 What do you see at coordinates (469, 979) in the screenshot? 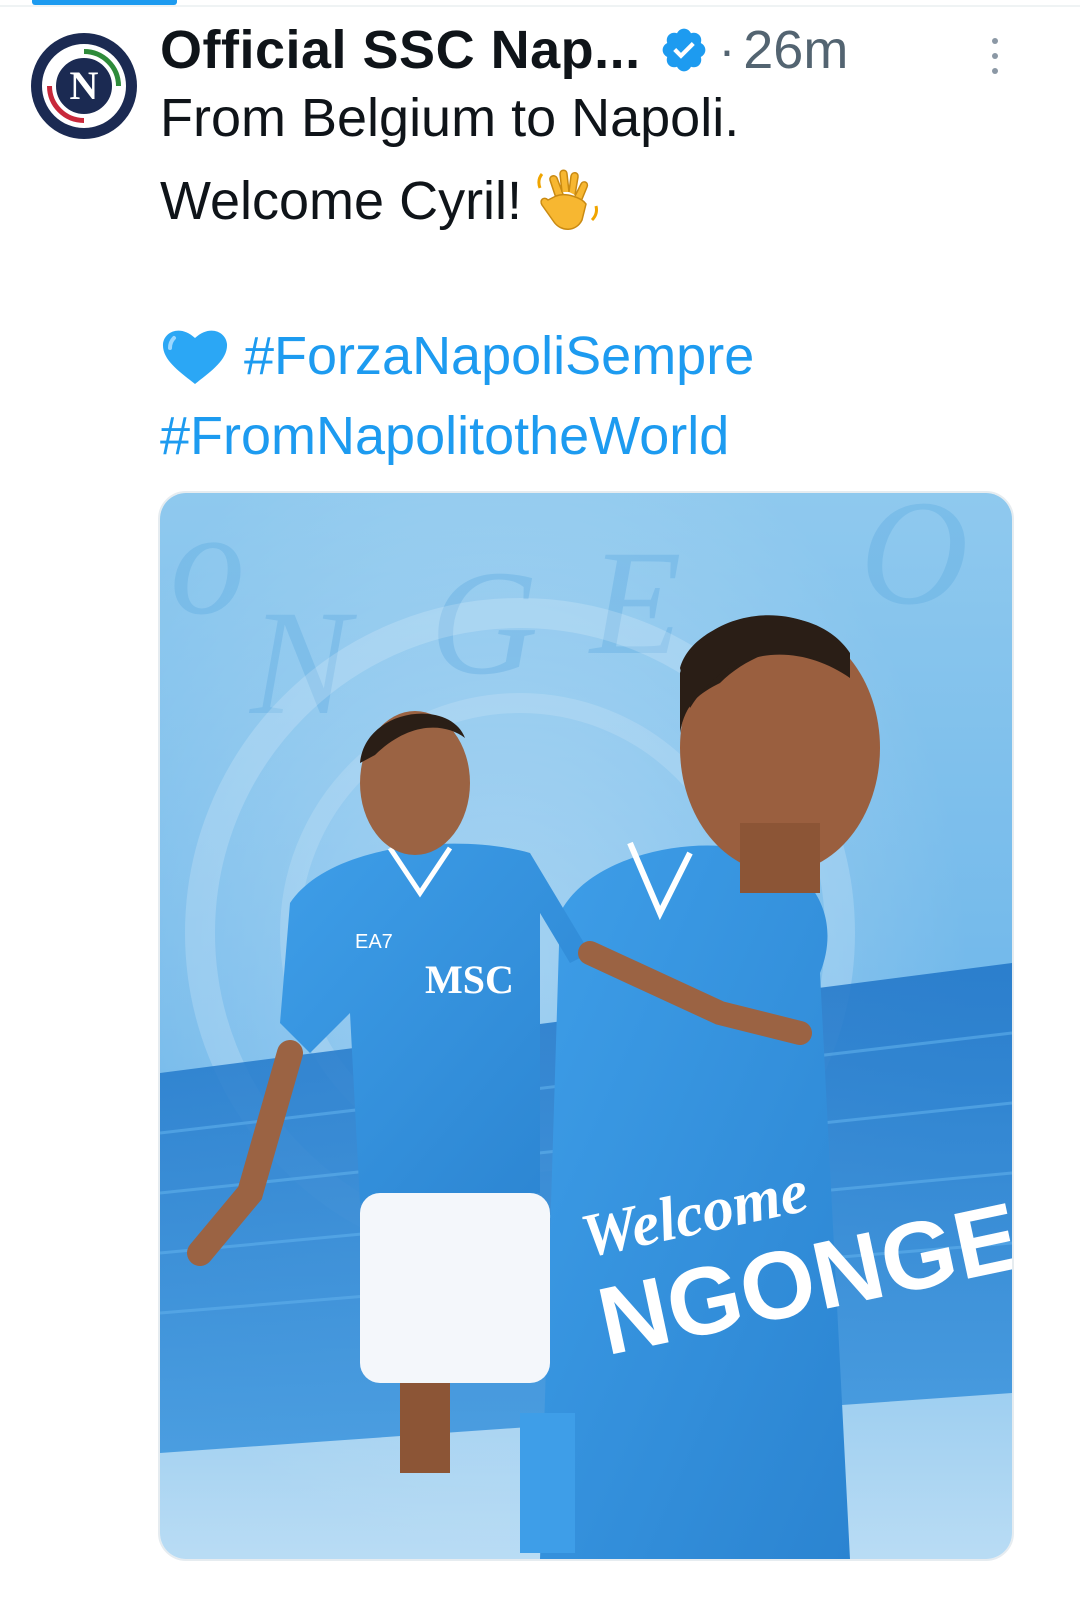
I see `sponsor-text: MSC` at bounding box center [469, 979].